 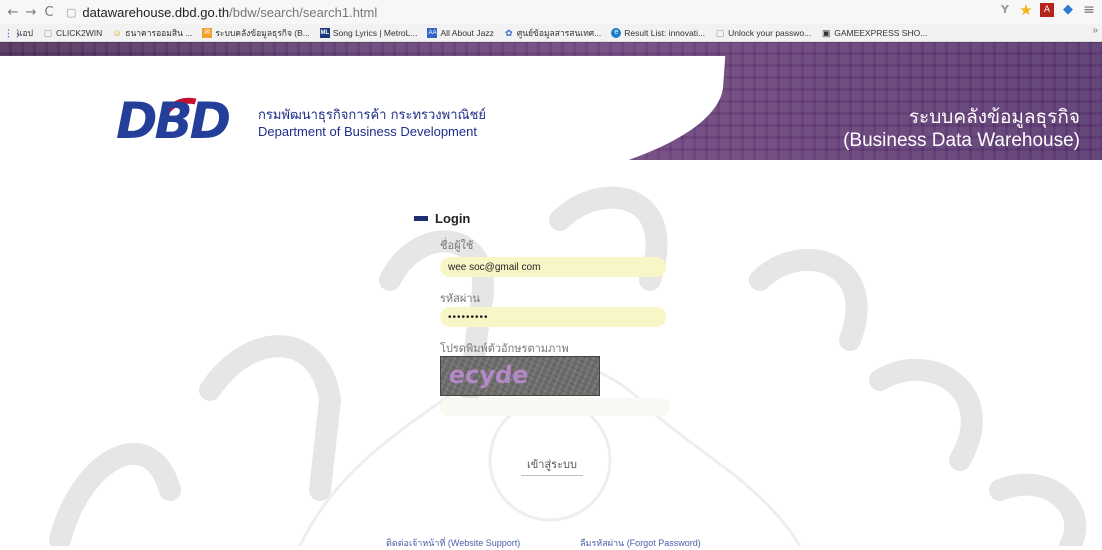 I want to click on forward-icon: →, so click(x=31, y=12).